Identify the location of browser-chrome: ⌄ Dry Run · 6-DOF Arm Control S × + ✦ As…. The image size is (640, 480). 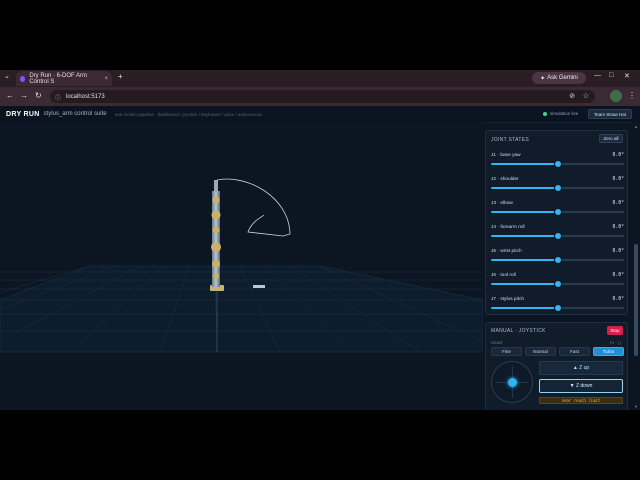
(320, 88).